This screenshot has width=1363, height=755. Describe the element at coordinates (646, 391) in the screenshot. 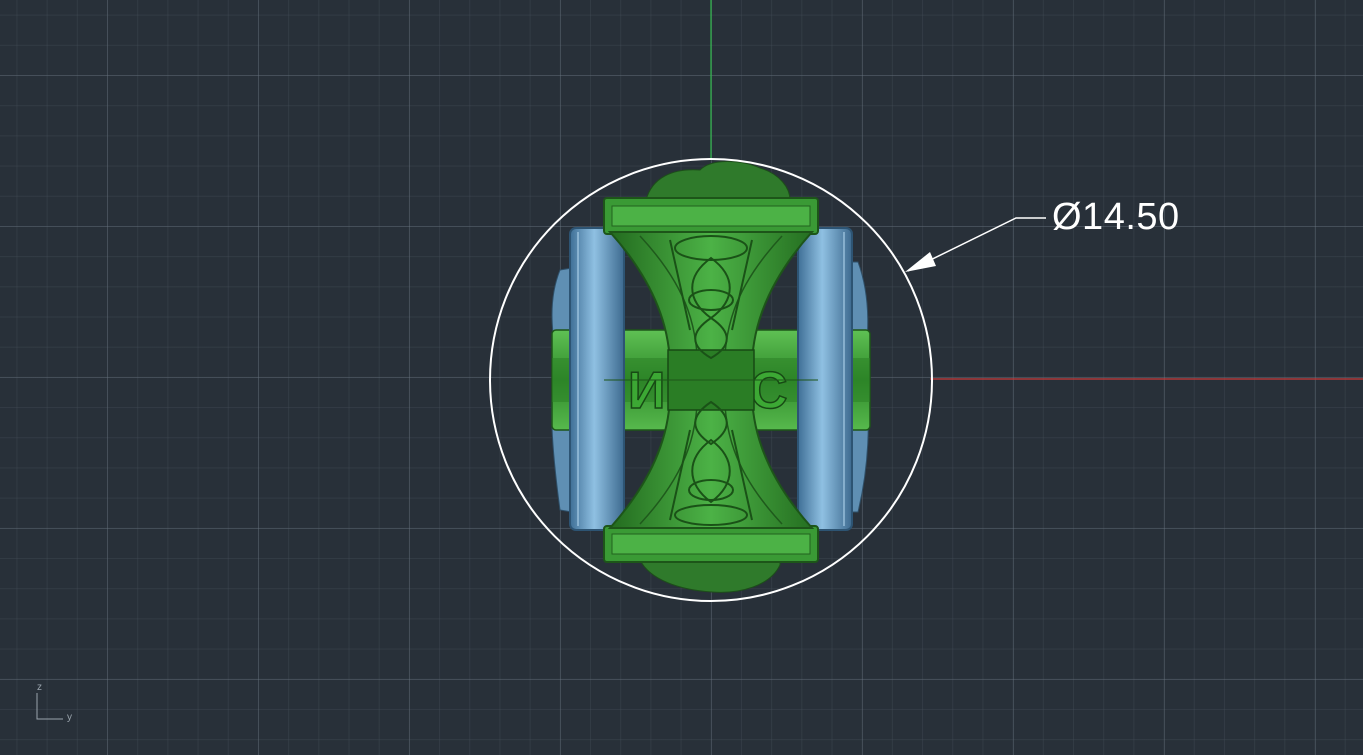

I see `engraving-left: И` at that location.